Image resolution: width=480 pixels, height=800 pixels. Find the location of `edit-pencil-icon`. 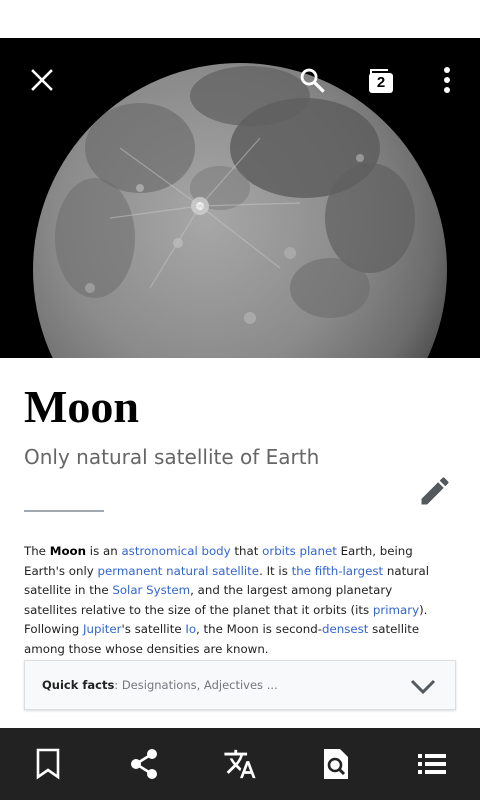

edit-pencil-icon is located at coordinates (435, 491).